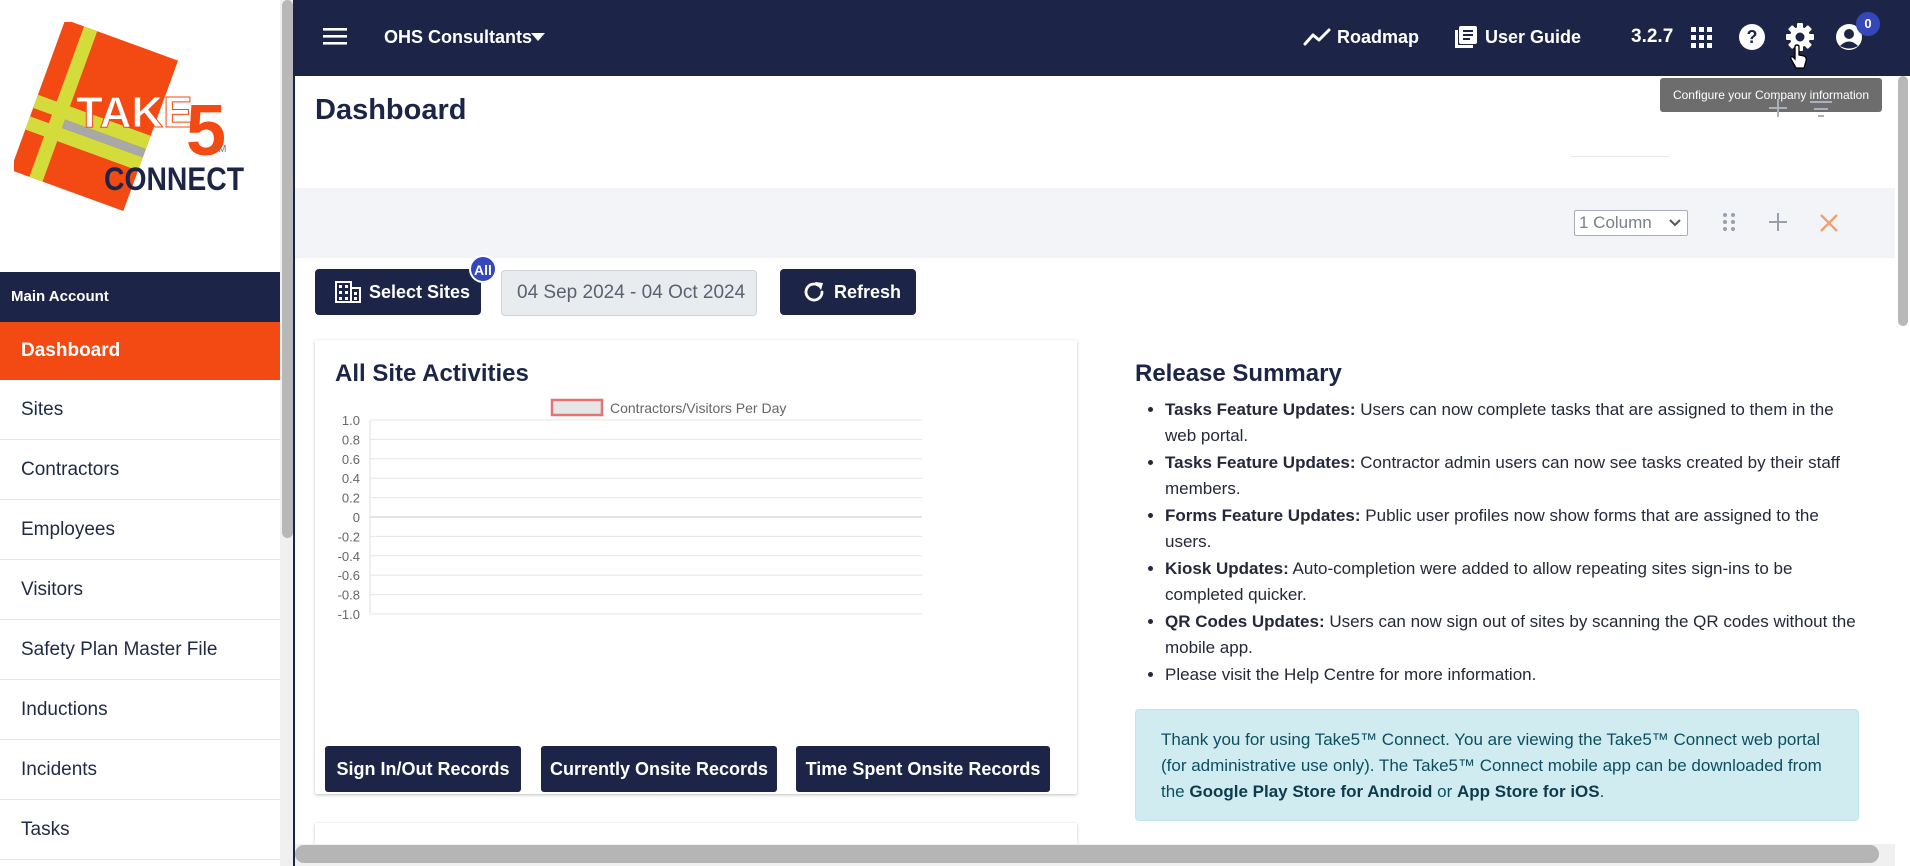  What do you see at coordinates (349, 556) in the screenshot?
I see `chart-y-tick-label: -0.4` at bounding box center [349, 556].